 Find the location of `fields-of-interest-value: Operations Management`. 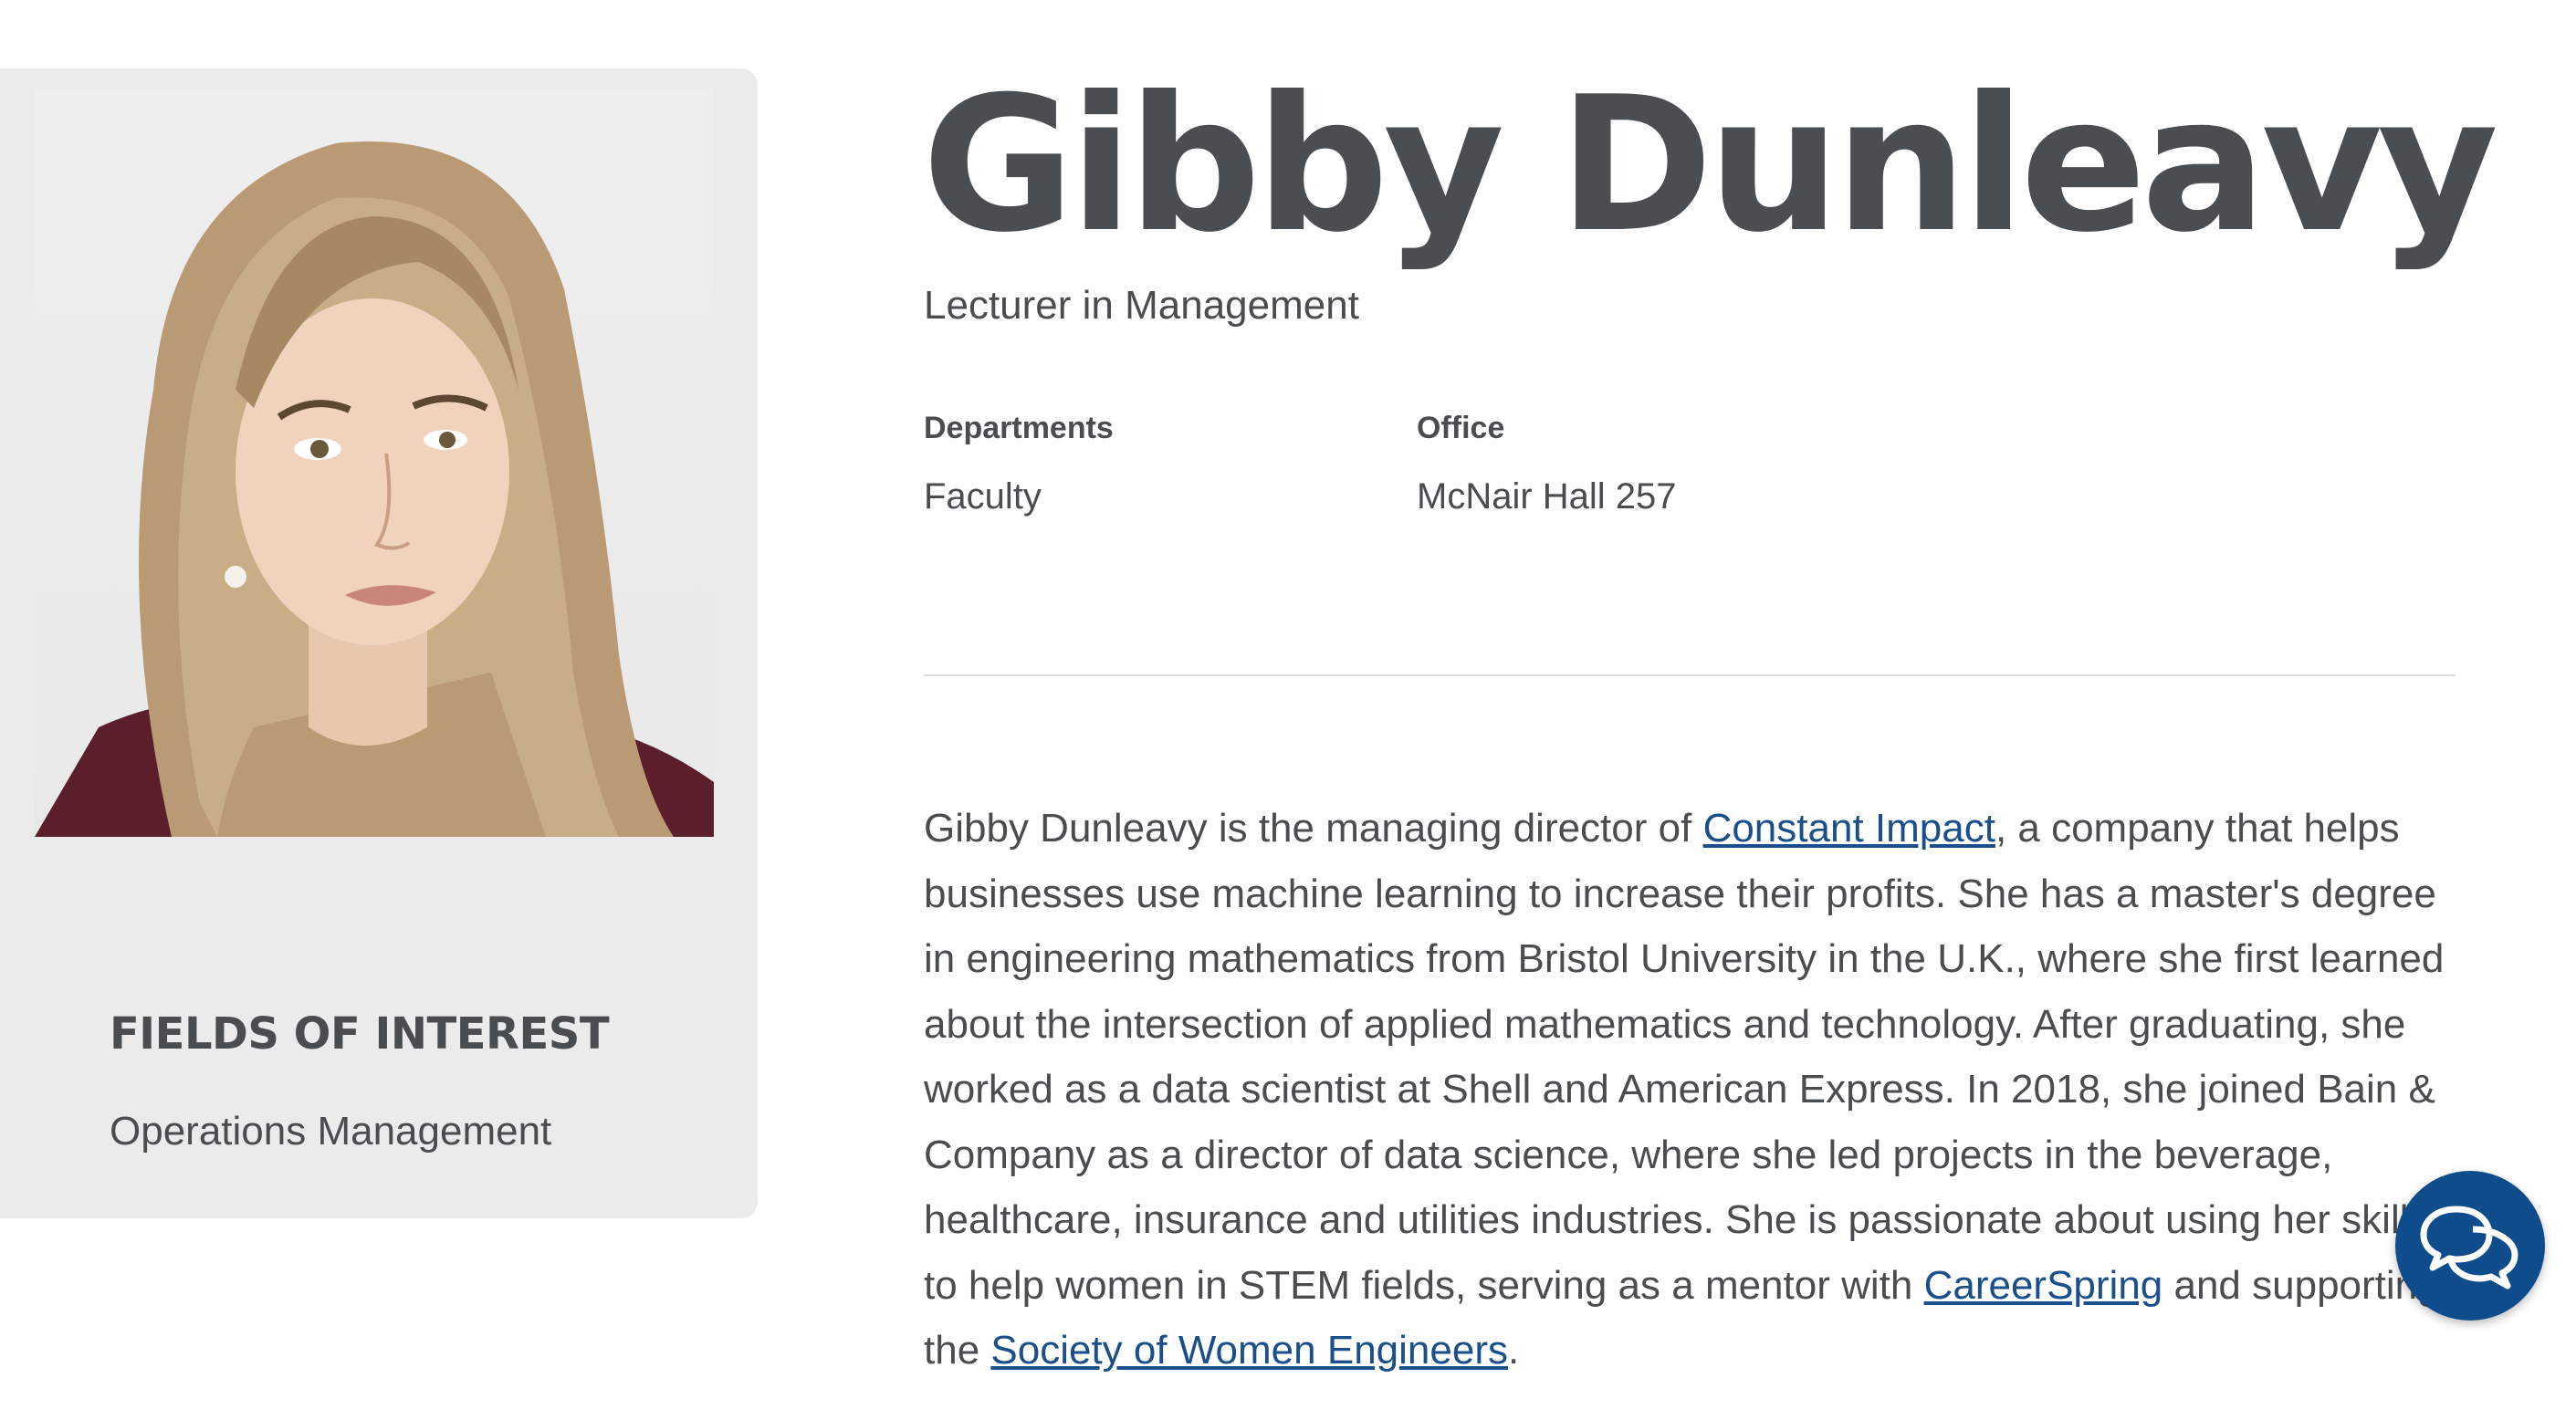

fields-of-interest-value: Operations Management is located at coordinates (331, 1132).